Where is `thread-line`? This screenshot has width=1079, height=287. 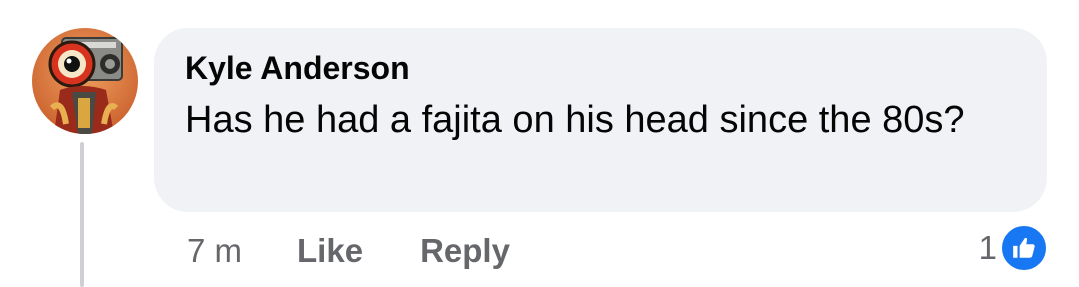
thread-line is located at coordinates (82, 214).